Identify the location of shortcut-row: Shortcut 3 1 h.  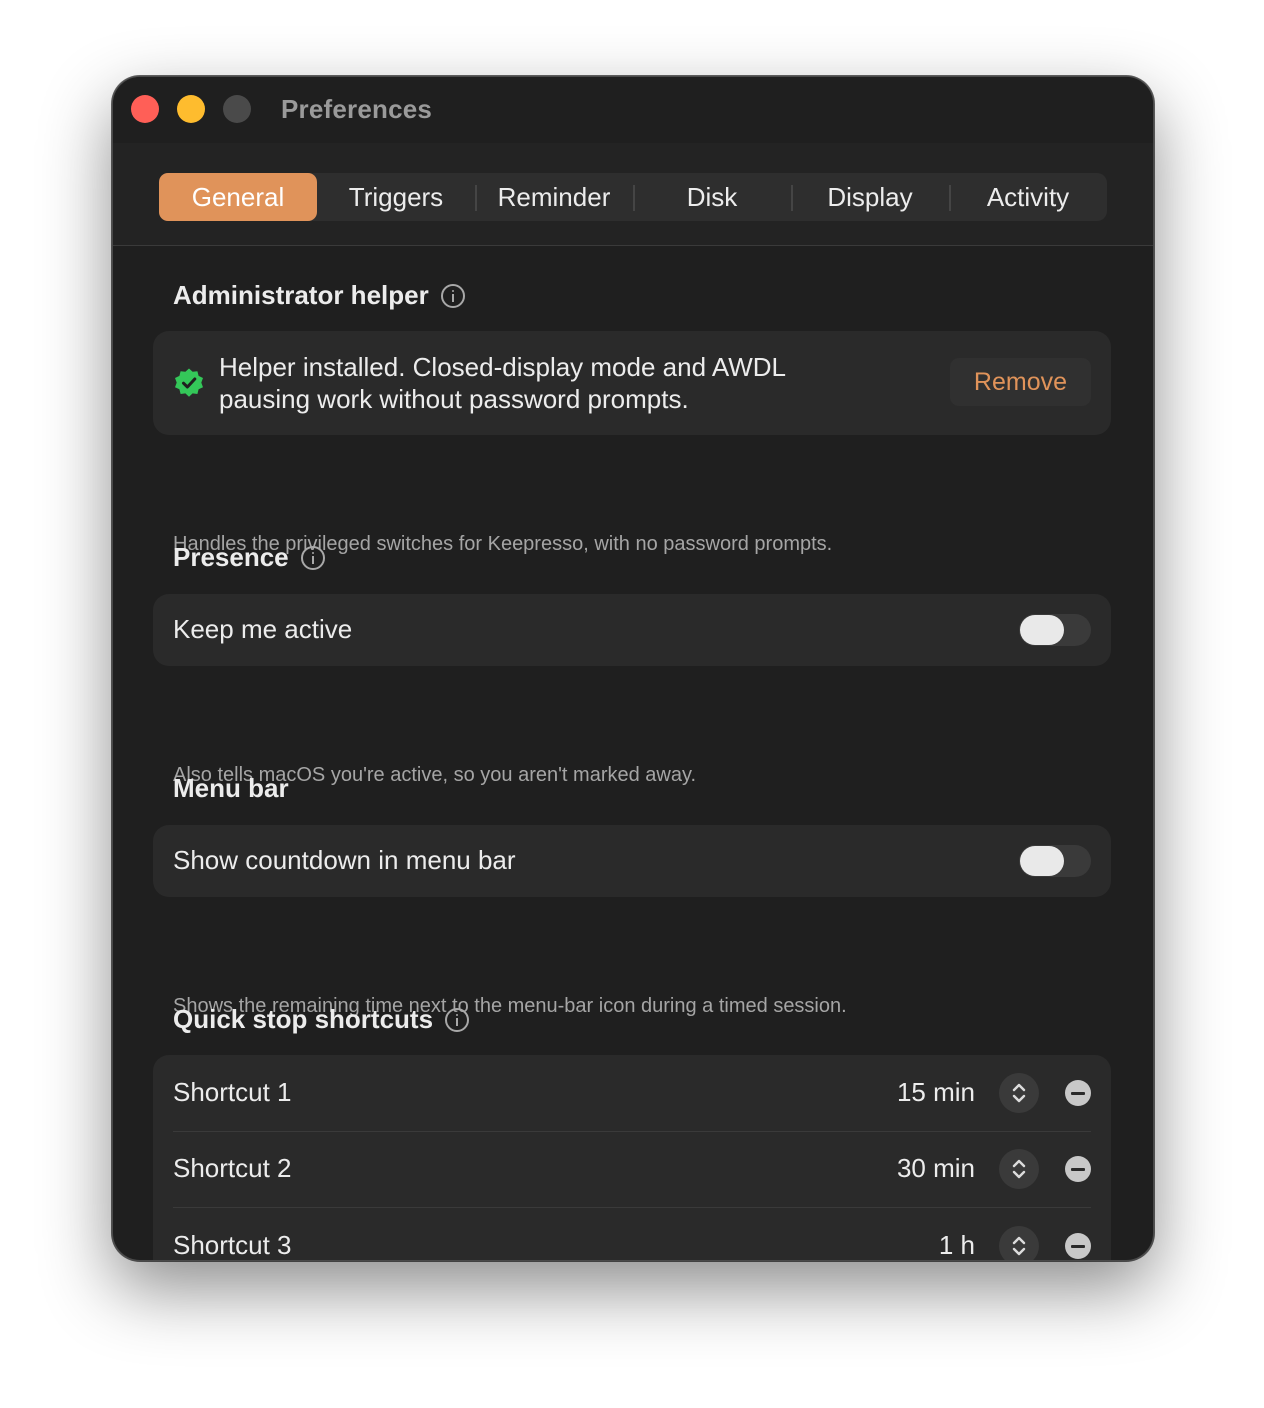
(632, 1234).